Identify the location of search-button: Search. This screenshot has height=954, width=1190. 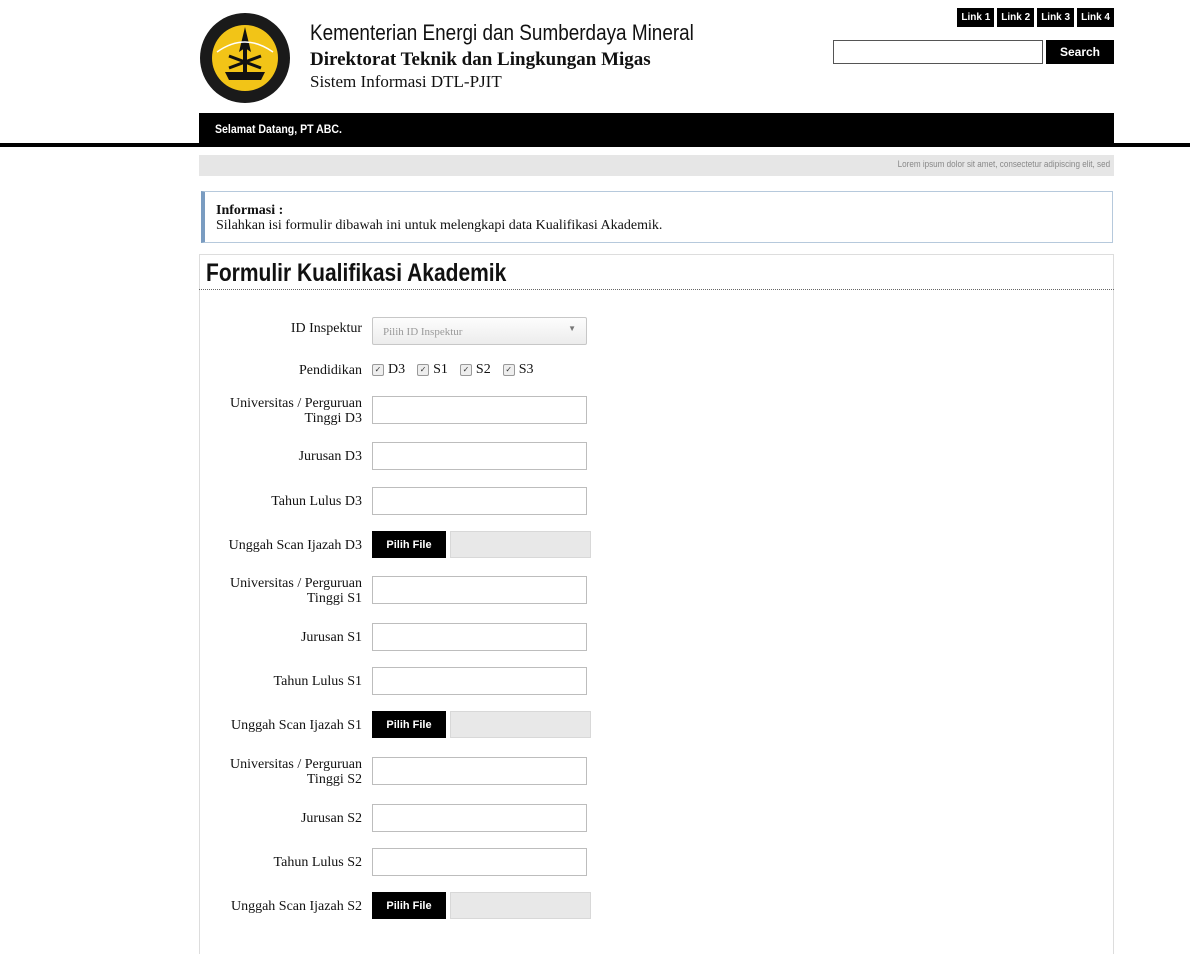
(1080, 52).